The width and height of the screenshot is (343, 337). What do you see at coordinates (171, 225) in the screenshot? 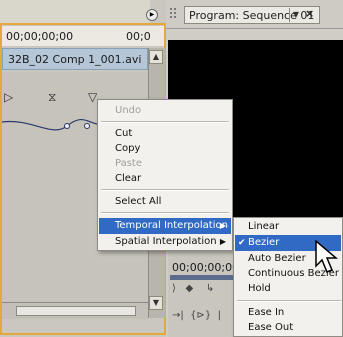
I see `temporal-interpolation-label: Temporal Interpolation` at bounding box center [171, 225].